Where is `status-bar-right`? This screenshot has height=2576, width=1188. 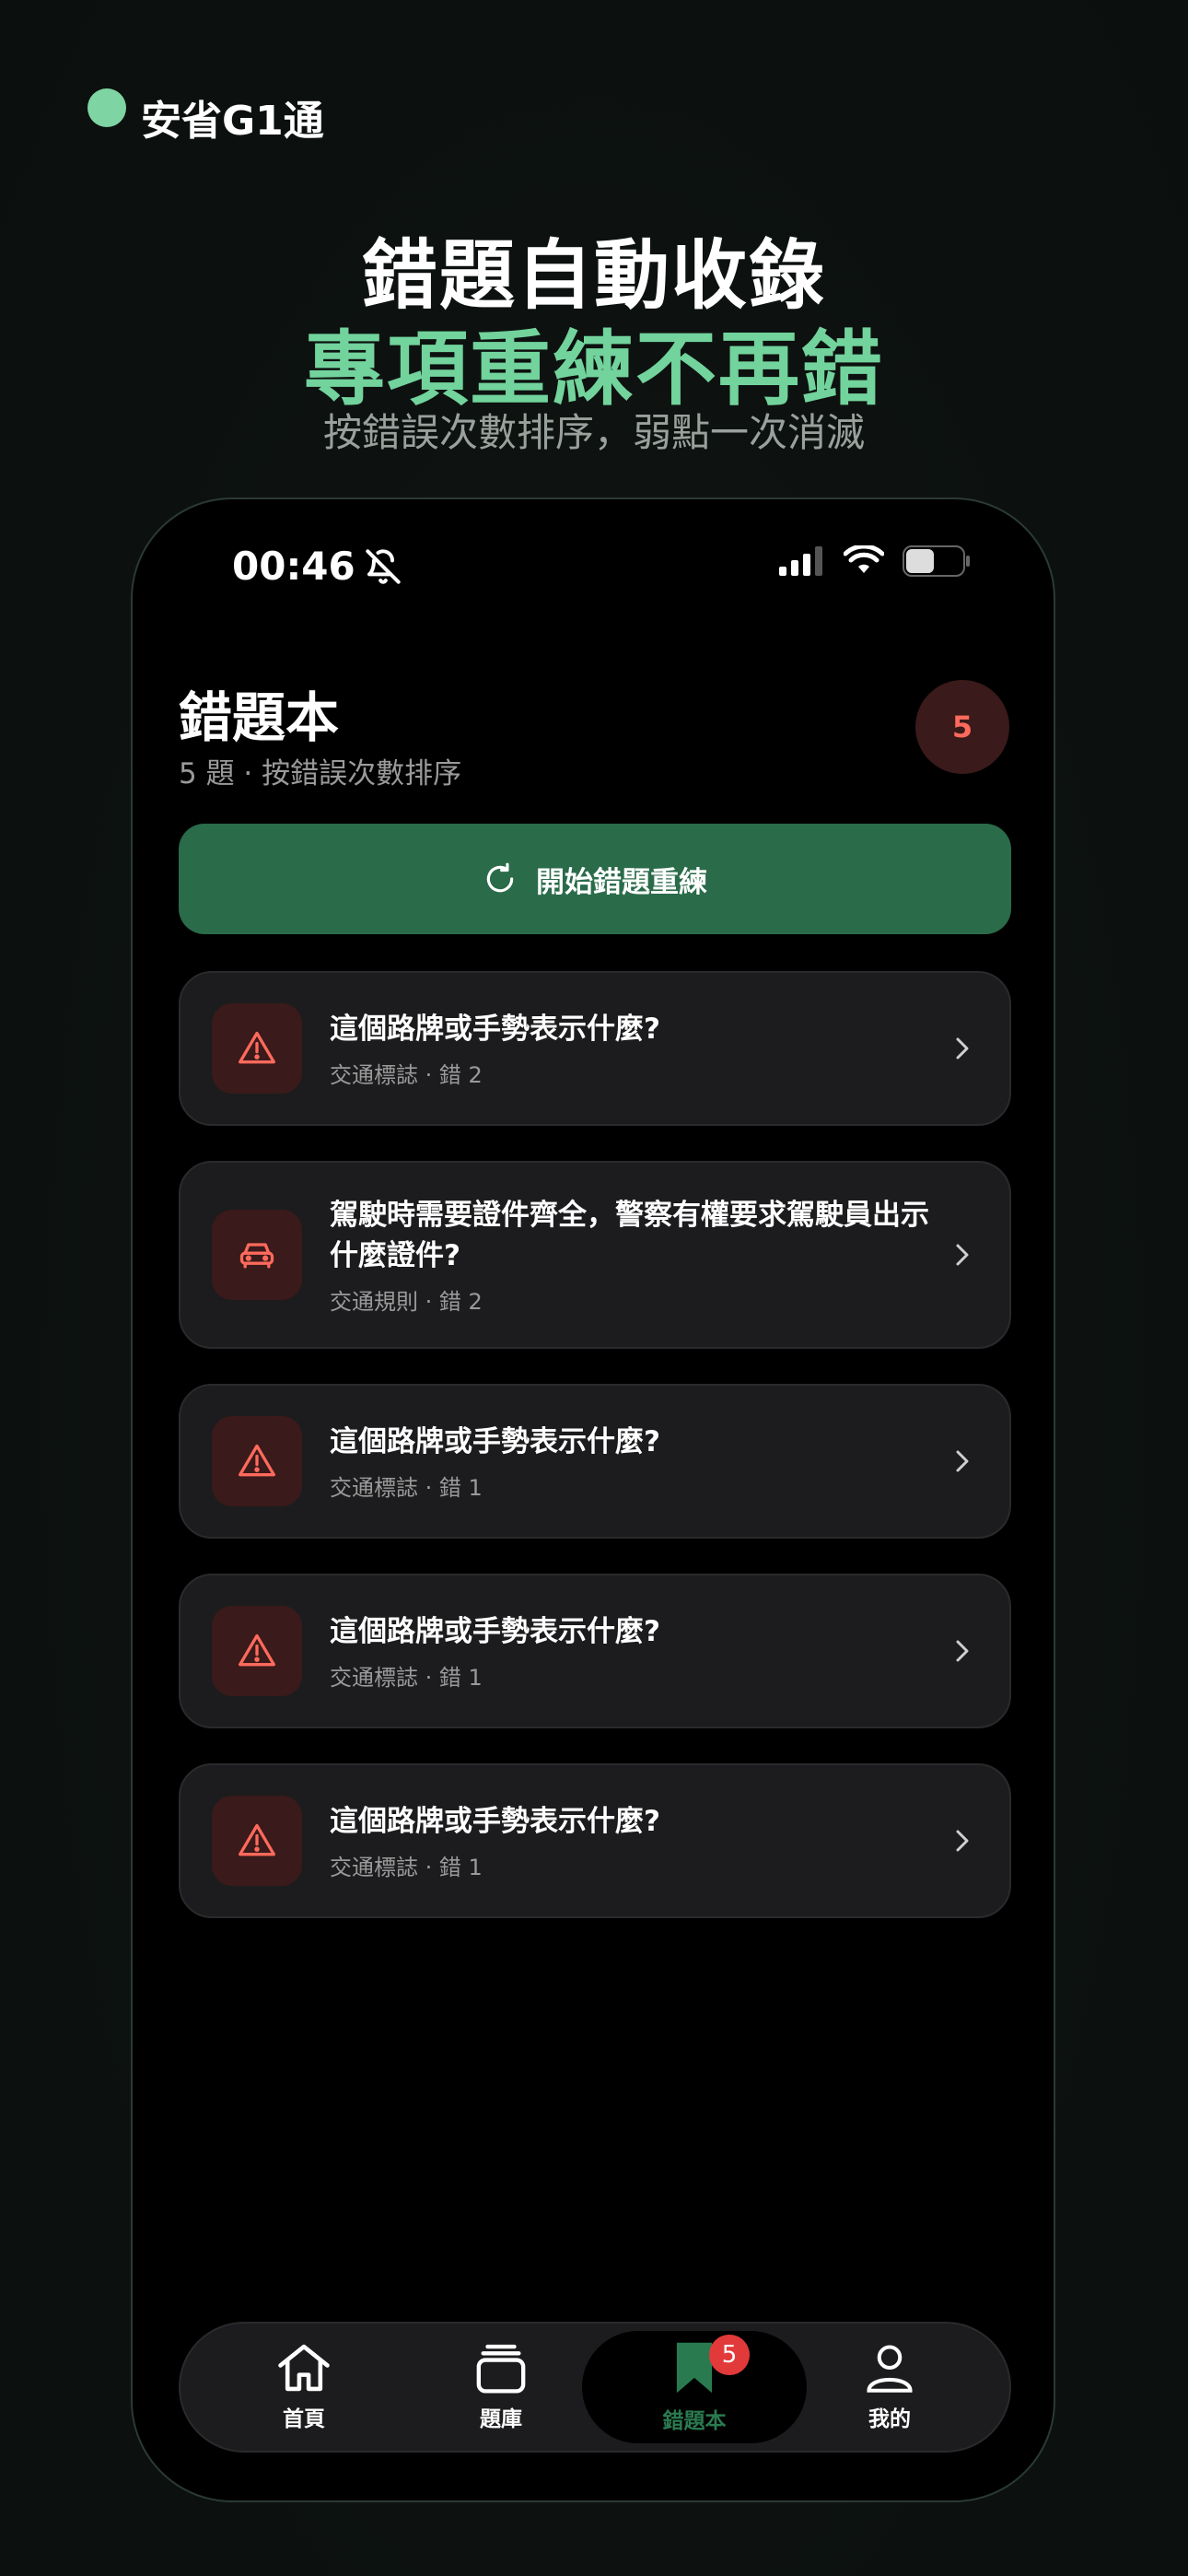
status-bar-right is located at coordinates (875, 561).